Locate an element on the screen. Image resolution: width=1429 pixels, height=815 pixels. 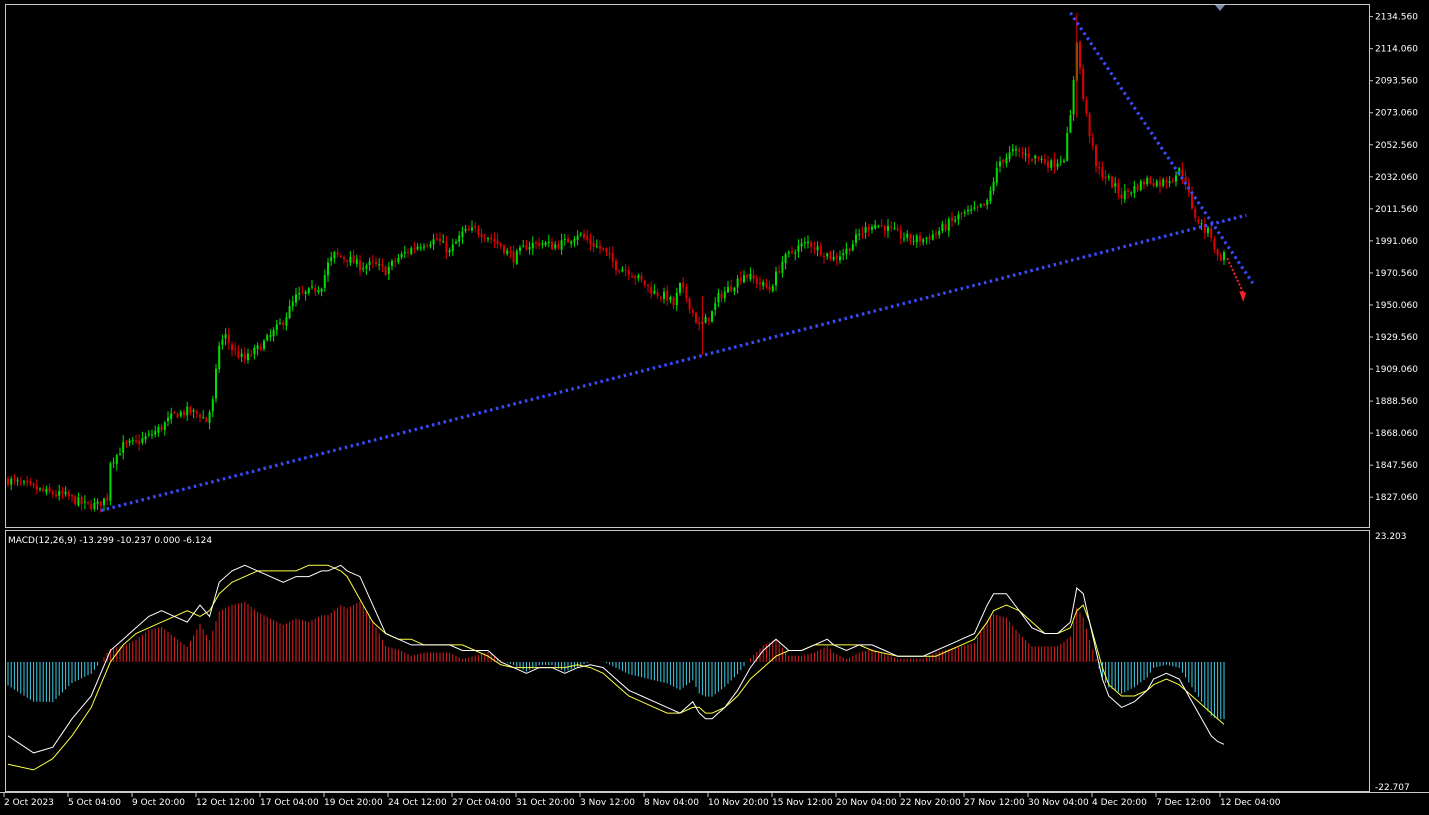
time-tick-label: 4 Dec 20:00 is located at coordinates (1119, 803).